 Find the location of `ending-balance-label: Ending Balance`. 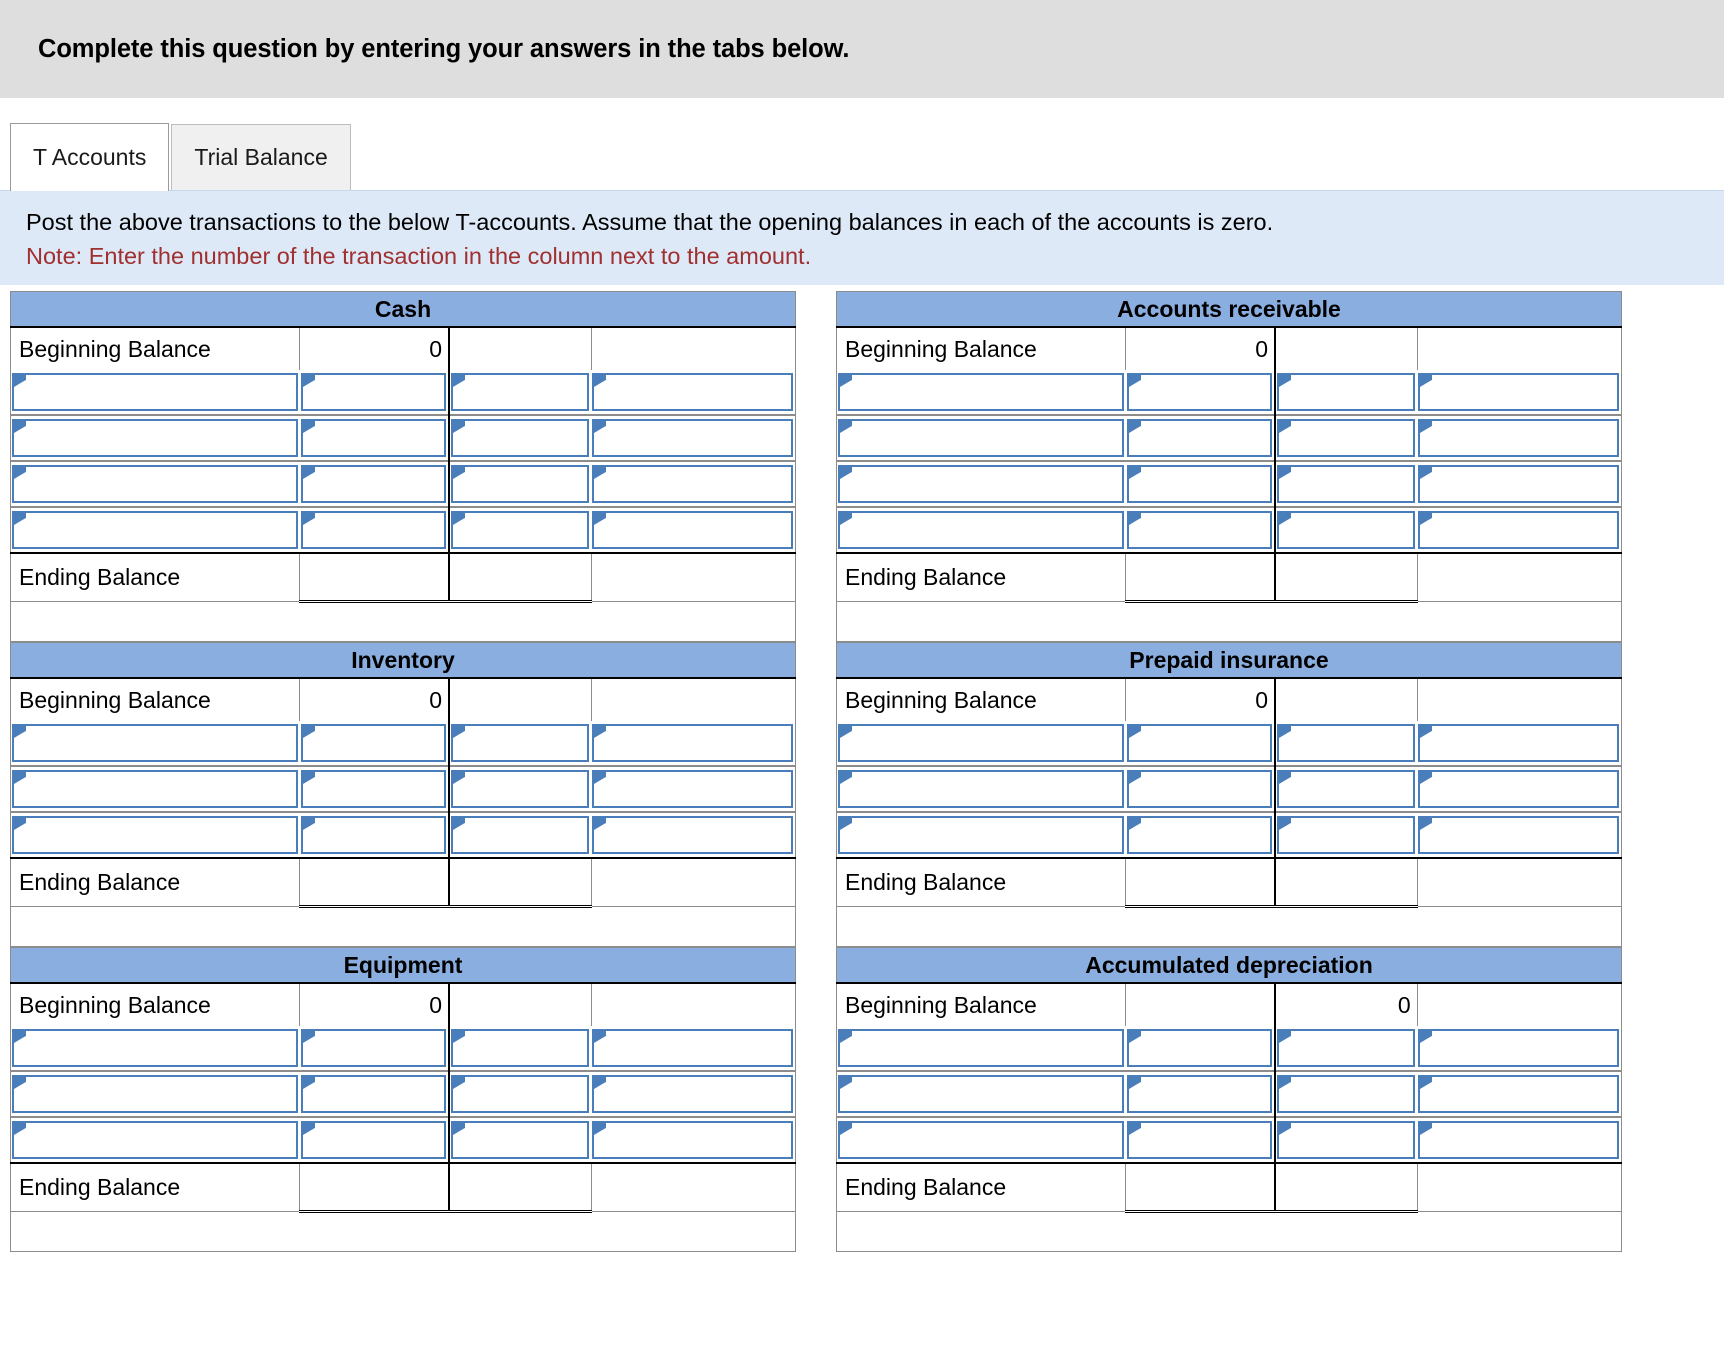

ending-balance-label: Ending Balance is located at coordinates (155, 882).